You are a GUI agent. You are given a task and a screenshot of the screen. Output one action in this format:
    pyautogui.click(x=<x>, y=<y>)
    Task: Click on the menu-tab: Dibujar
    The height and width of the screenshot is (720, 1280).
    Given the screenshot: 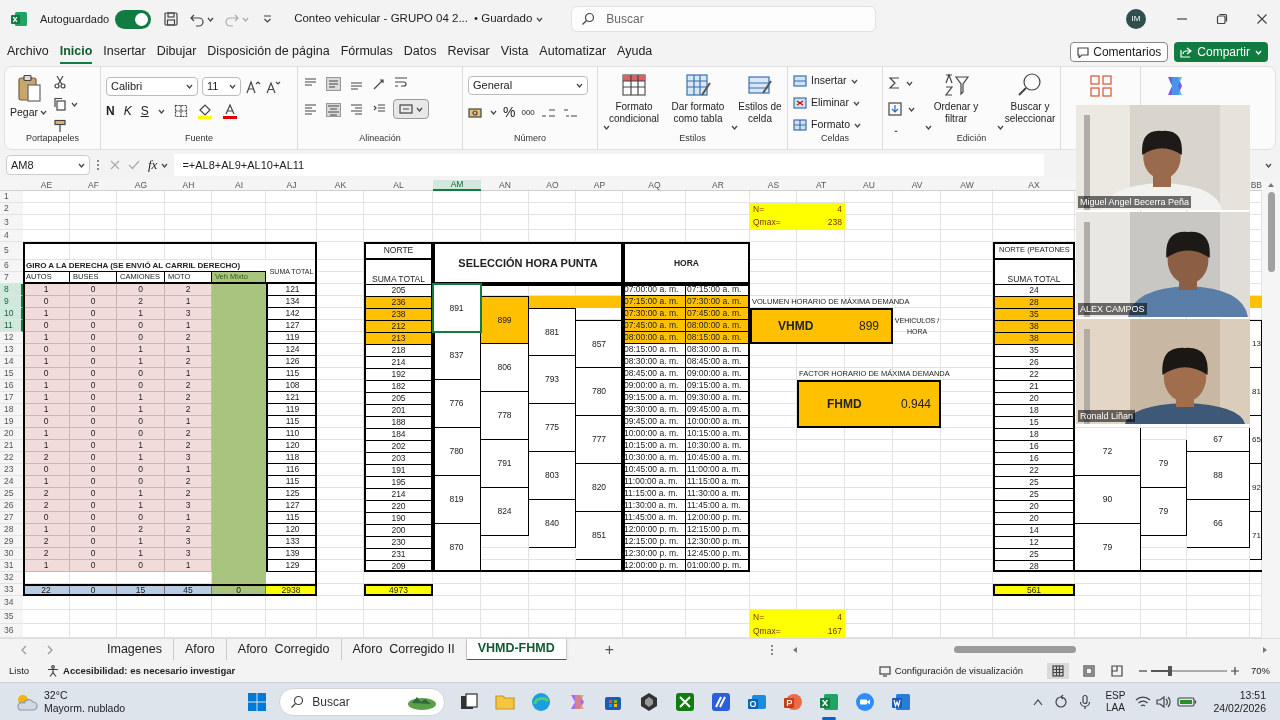 What is the action you would take?
    pyautogui.click(x=176, y=52)
    